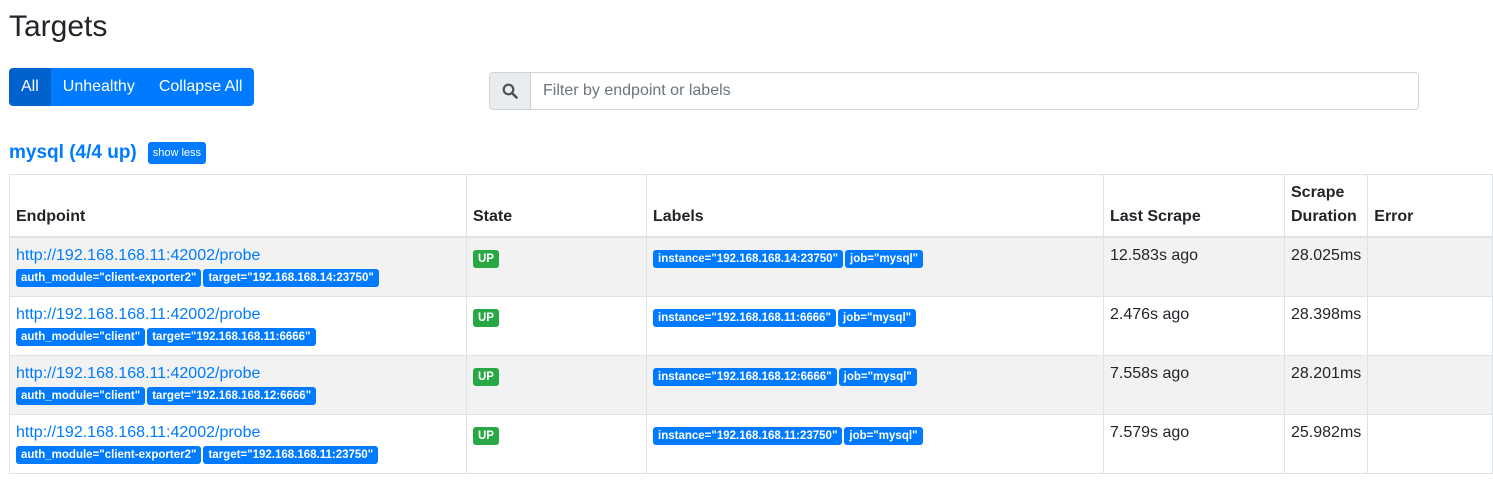 The image size is (1493, 485). Describe the element at coordinates (30, 87) in the screenshot. I see `all-button: All` at that location.